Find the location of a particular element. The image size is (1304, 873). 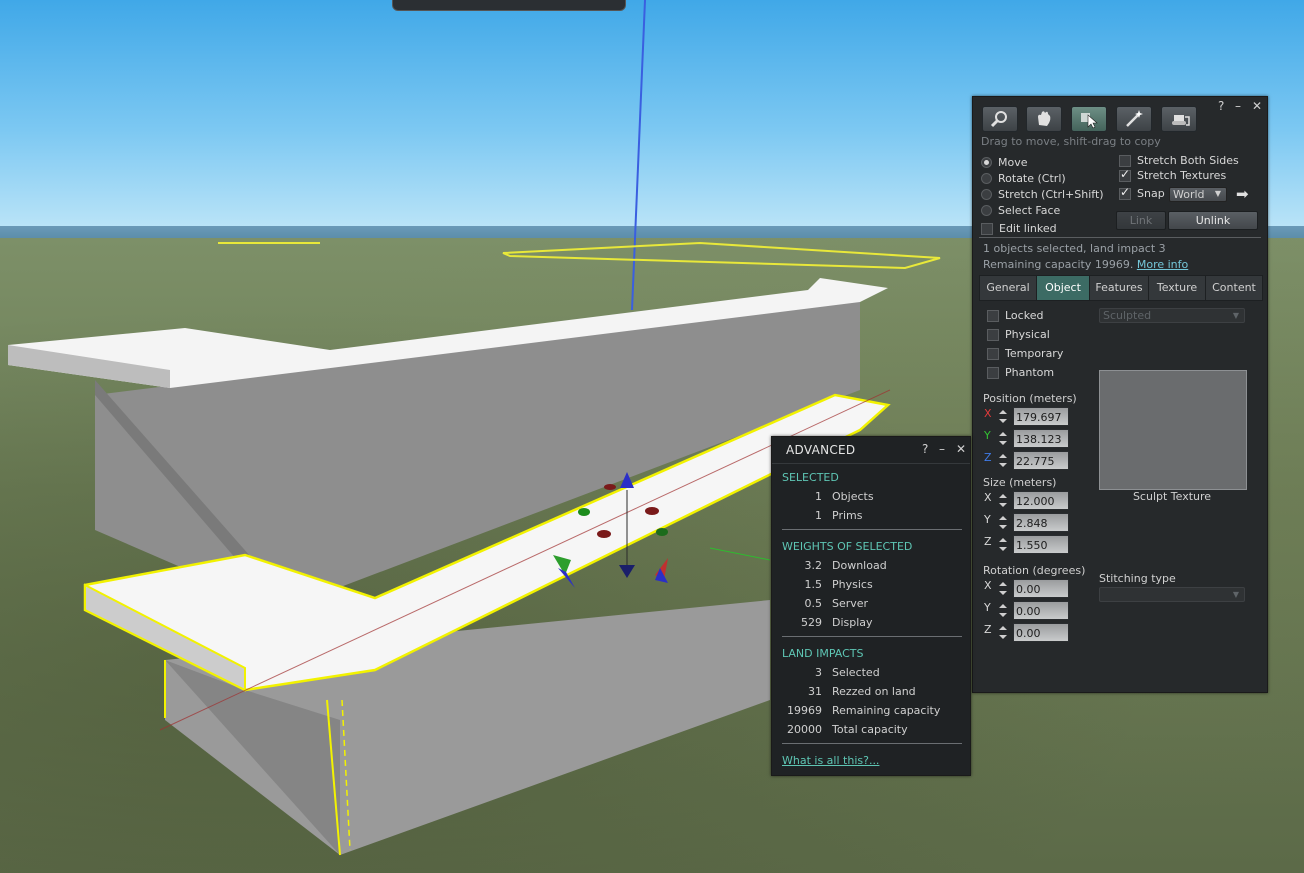

rotation-z-field: 0.00 is located at coordinates (1041, 632).